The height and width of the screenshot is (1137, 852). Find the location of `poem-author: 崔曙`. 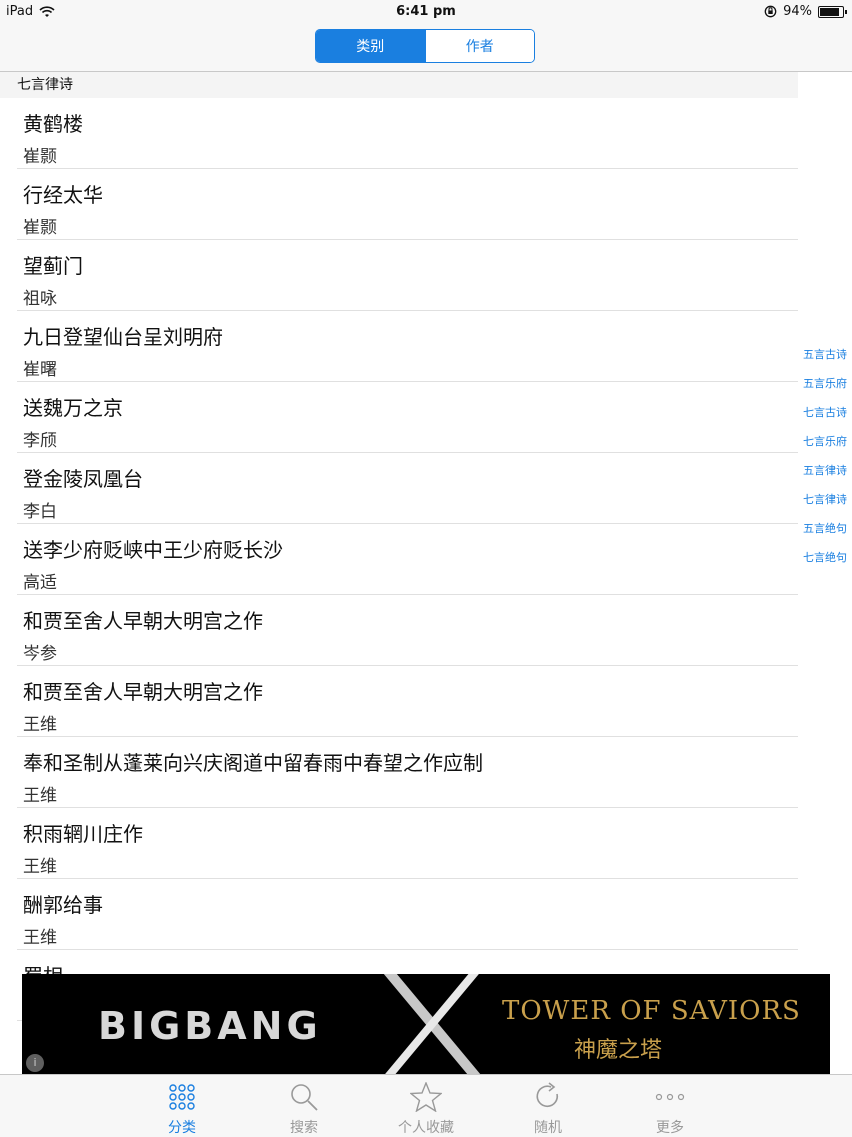

poem-author: 崔曙 is located at coordinates (40, 370).